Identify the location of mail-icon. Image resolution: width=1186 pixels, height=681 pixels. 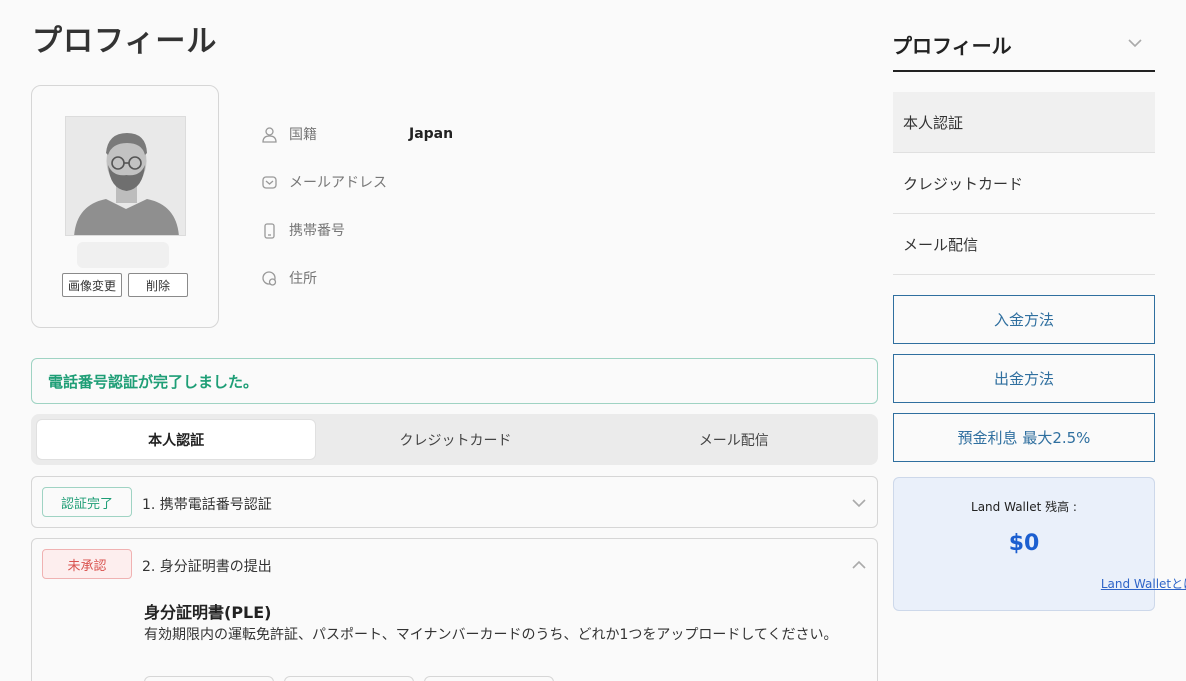
(269, 182).